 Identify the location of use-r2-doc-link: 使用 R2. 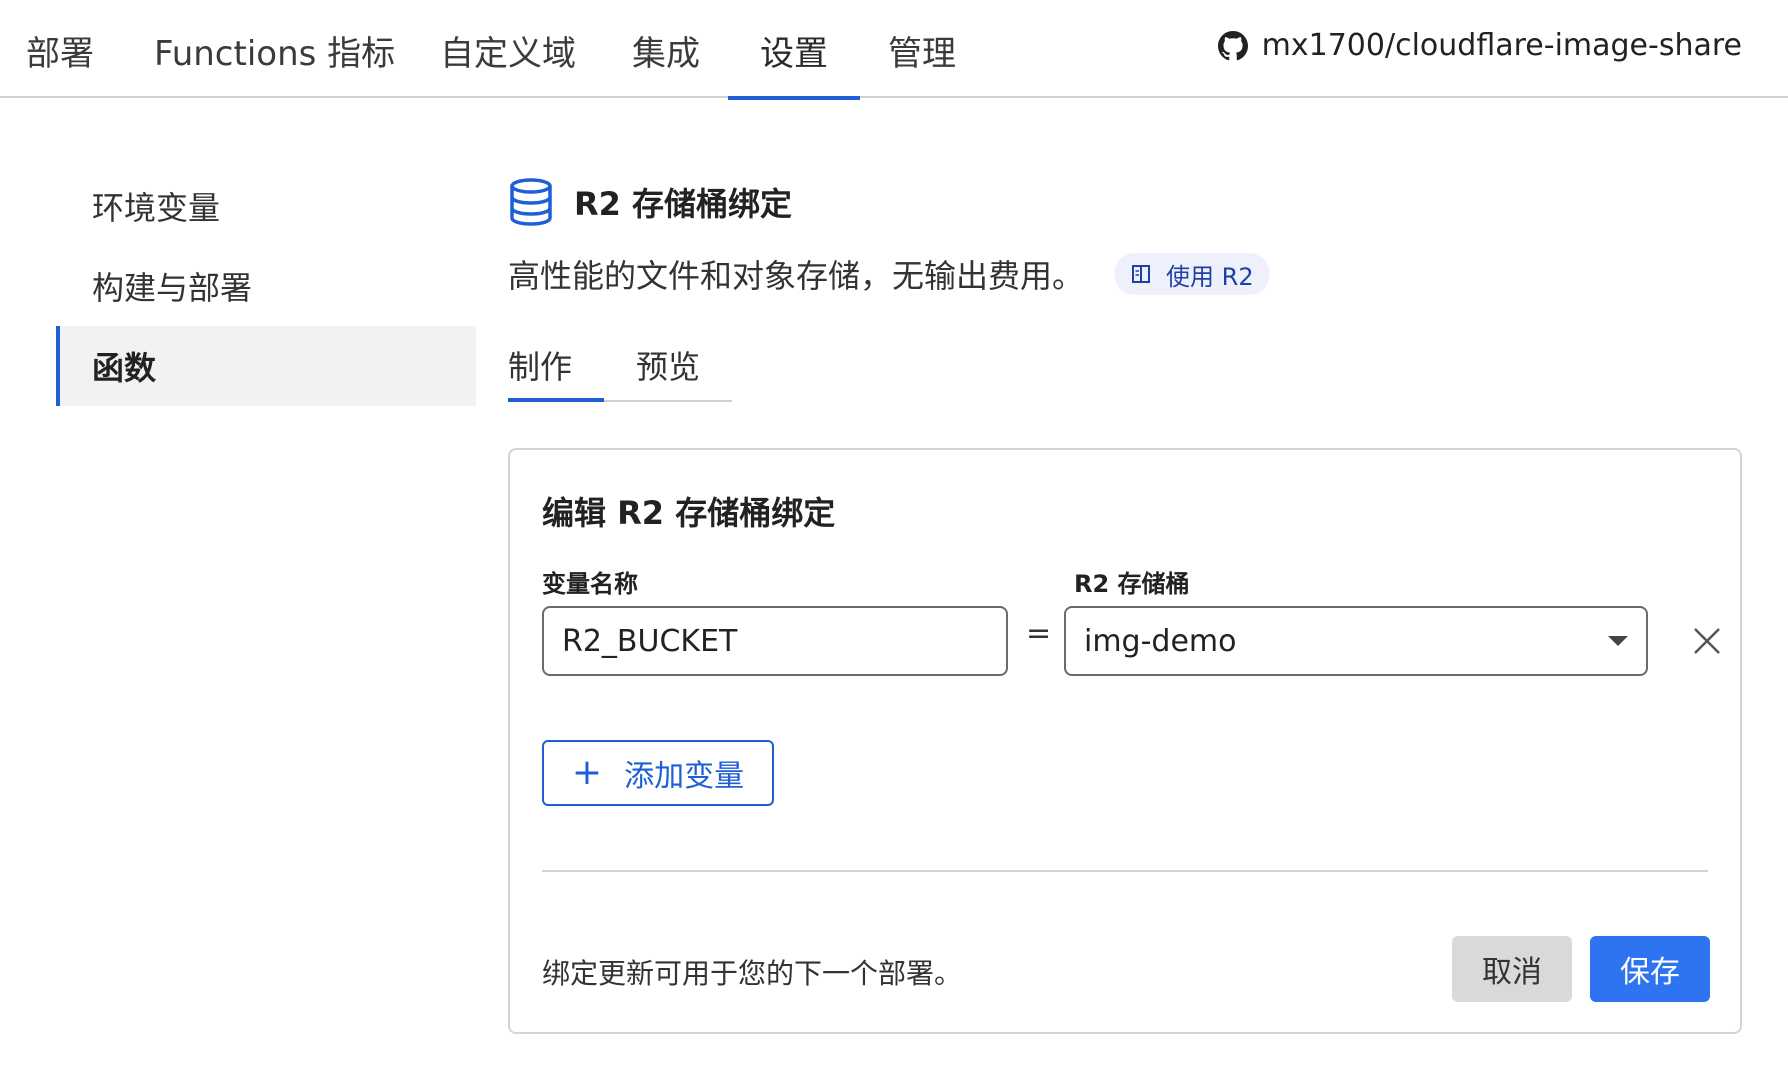
(1192, 274).